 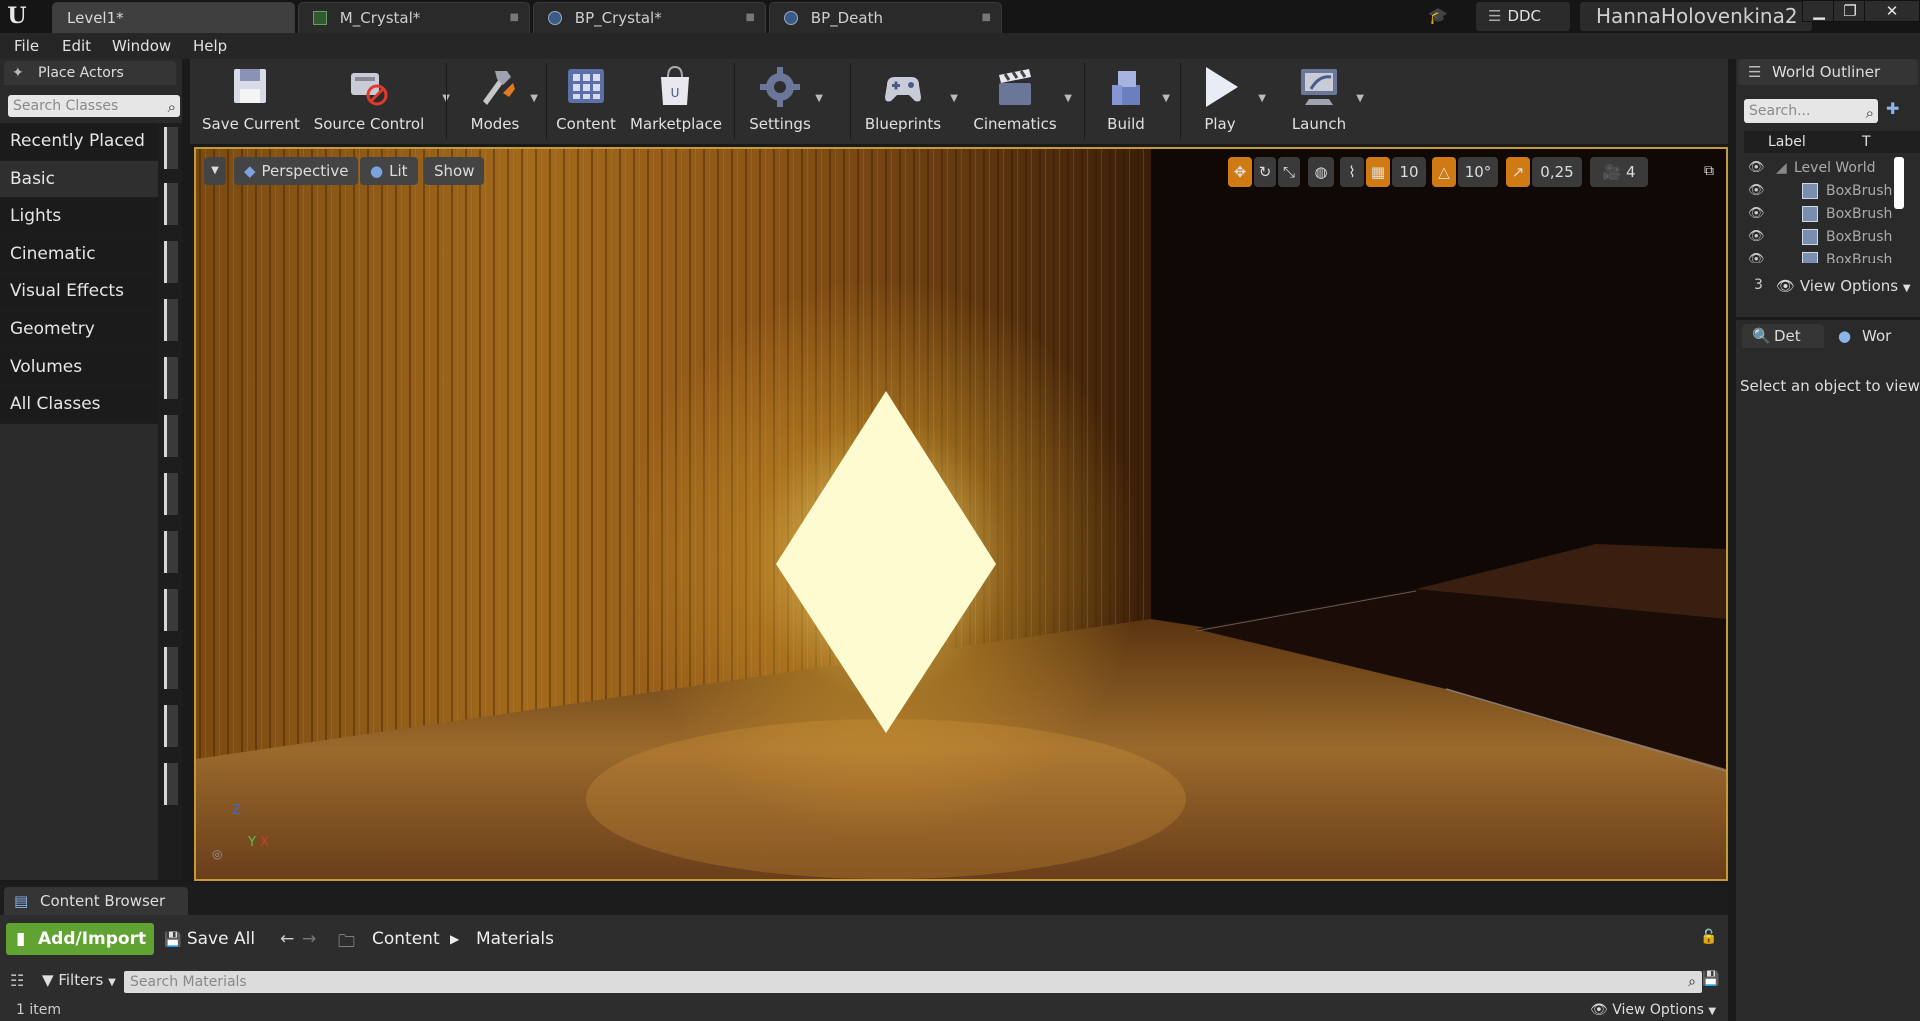 I want to click on menu-window: Window, so click(x=141, y=46).